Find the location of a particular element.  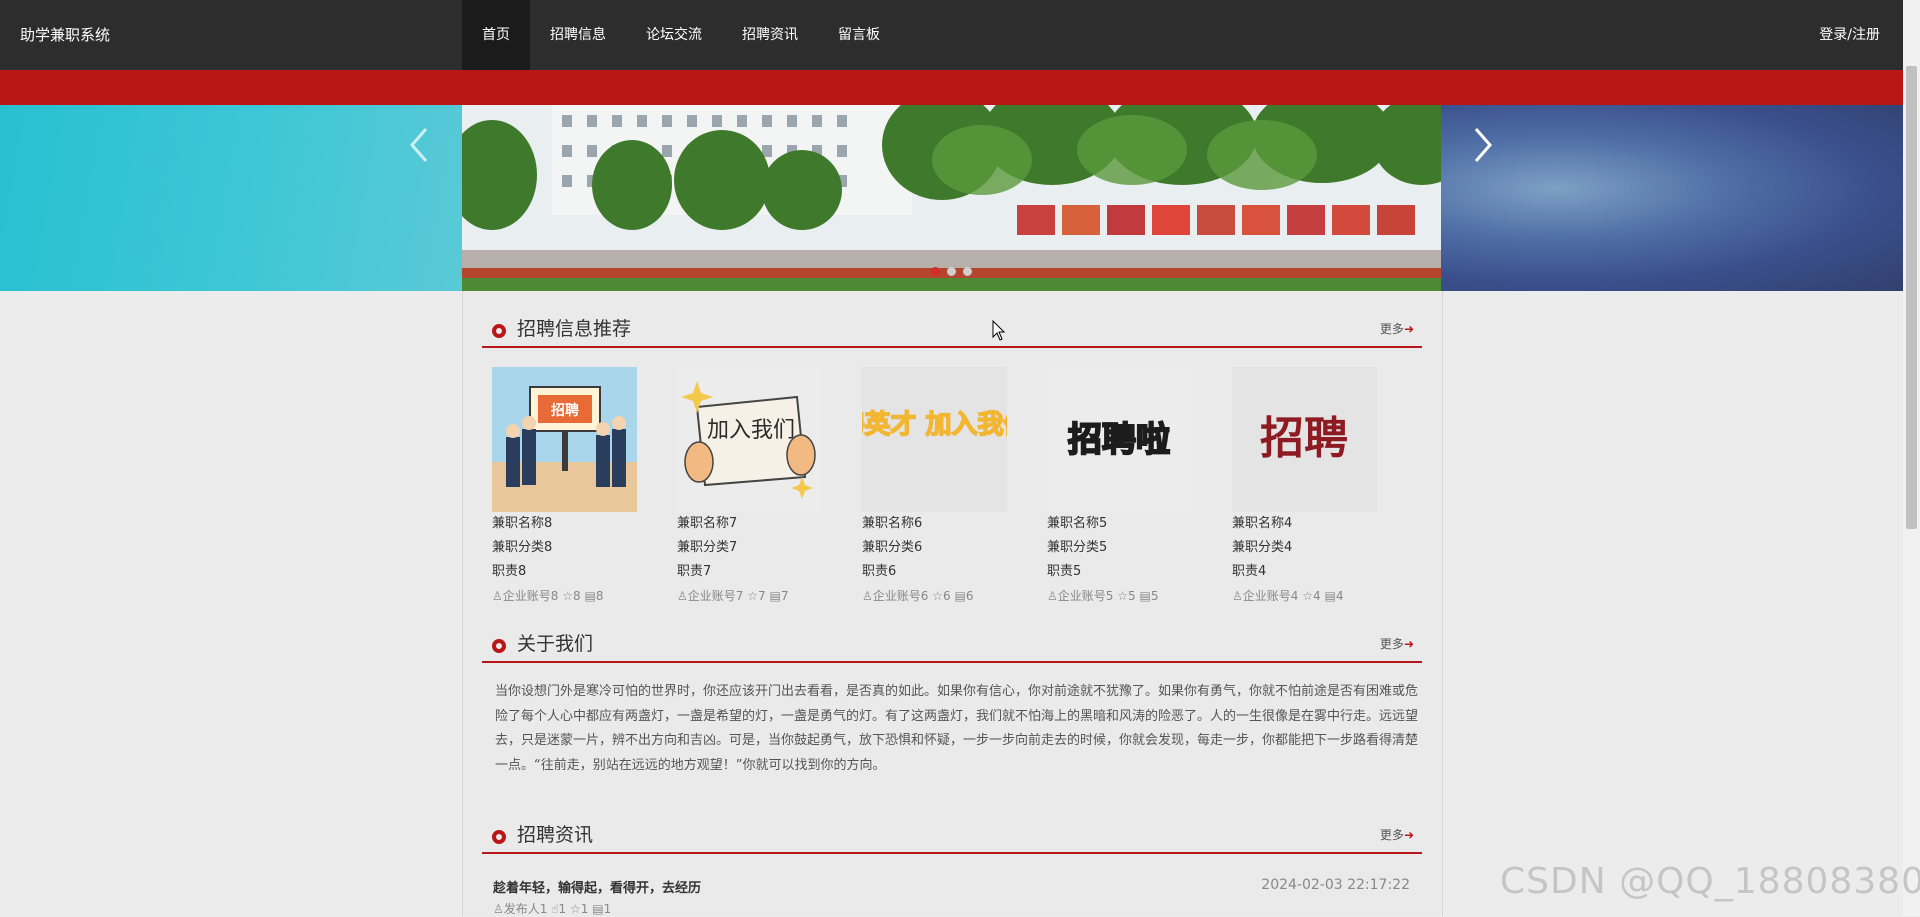

job-card: 招聘啦 兼职名称5 兼职分类5 职责5 ♙企业账号5 ☆5 ▤5 is located at coordinates (1122, 487).